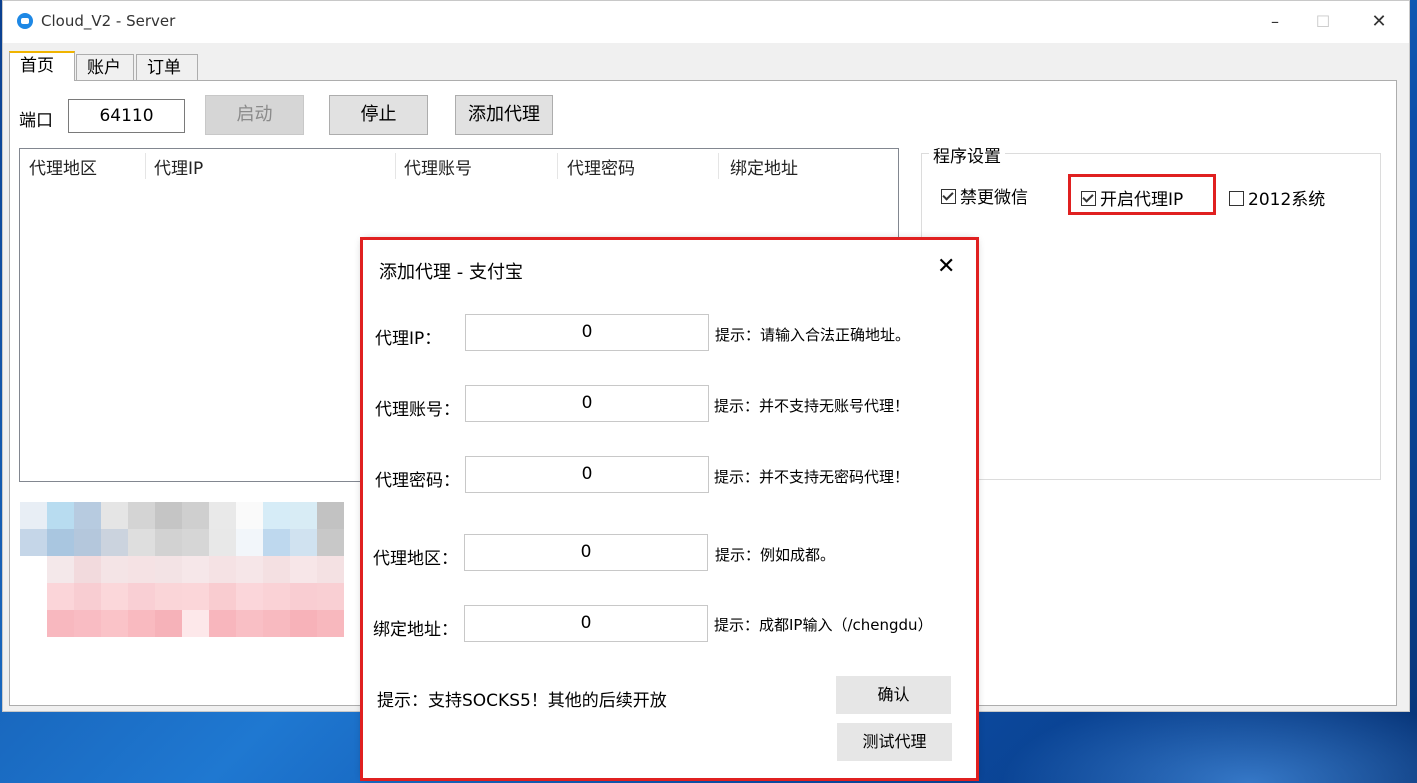  I want to click on checkbox-label: 2012系统, so click(1287, 200).